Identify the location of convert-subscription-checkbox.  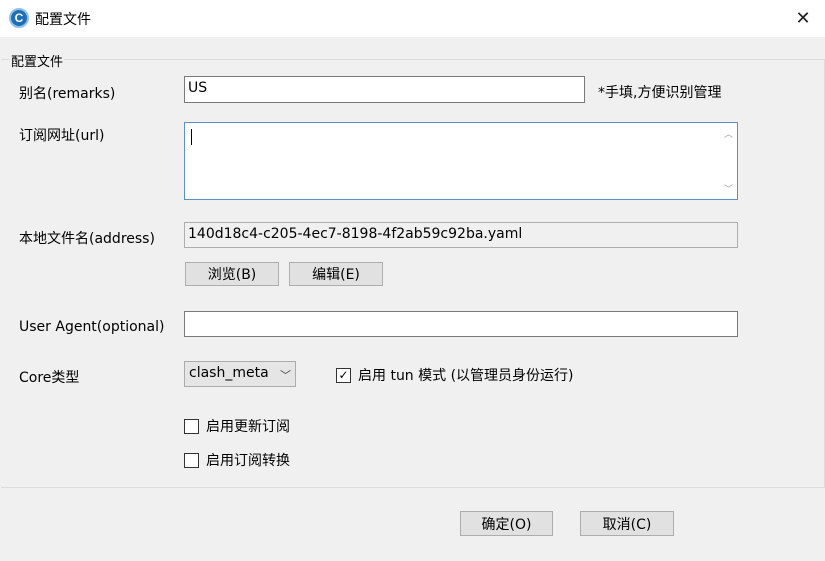
(191, 460).